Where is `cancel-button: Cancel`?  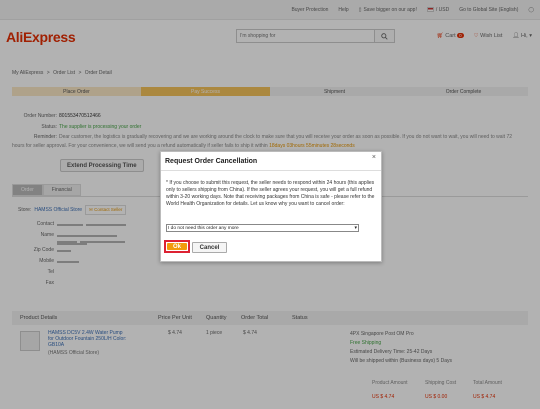
cancel-button: Cancel is located at coordinates (209, 247).